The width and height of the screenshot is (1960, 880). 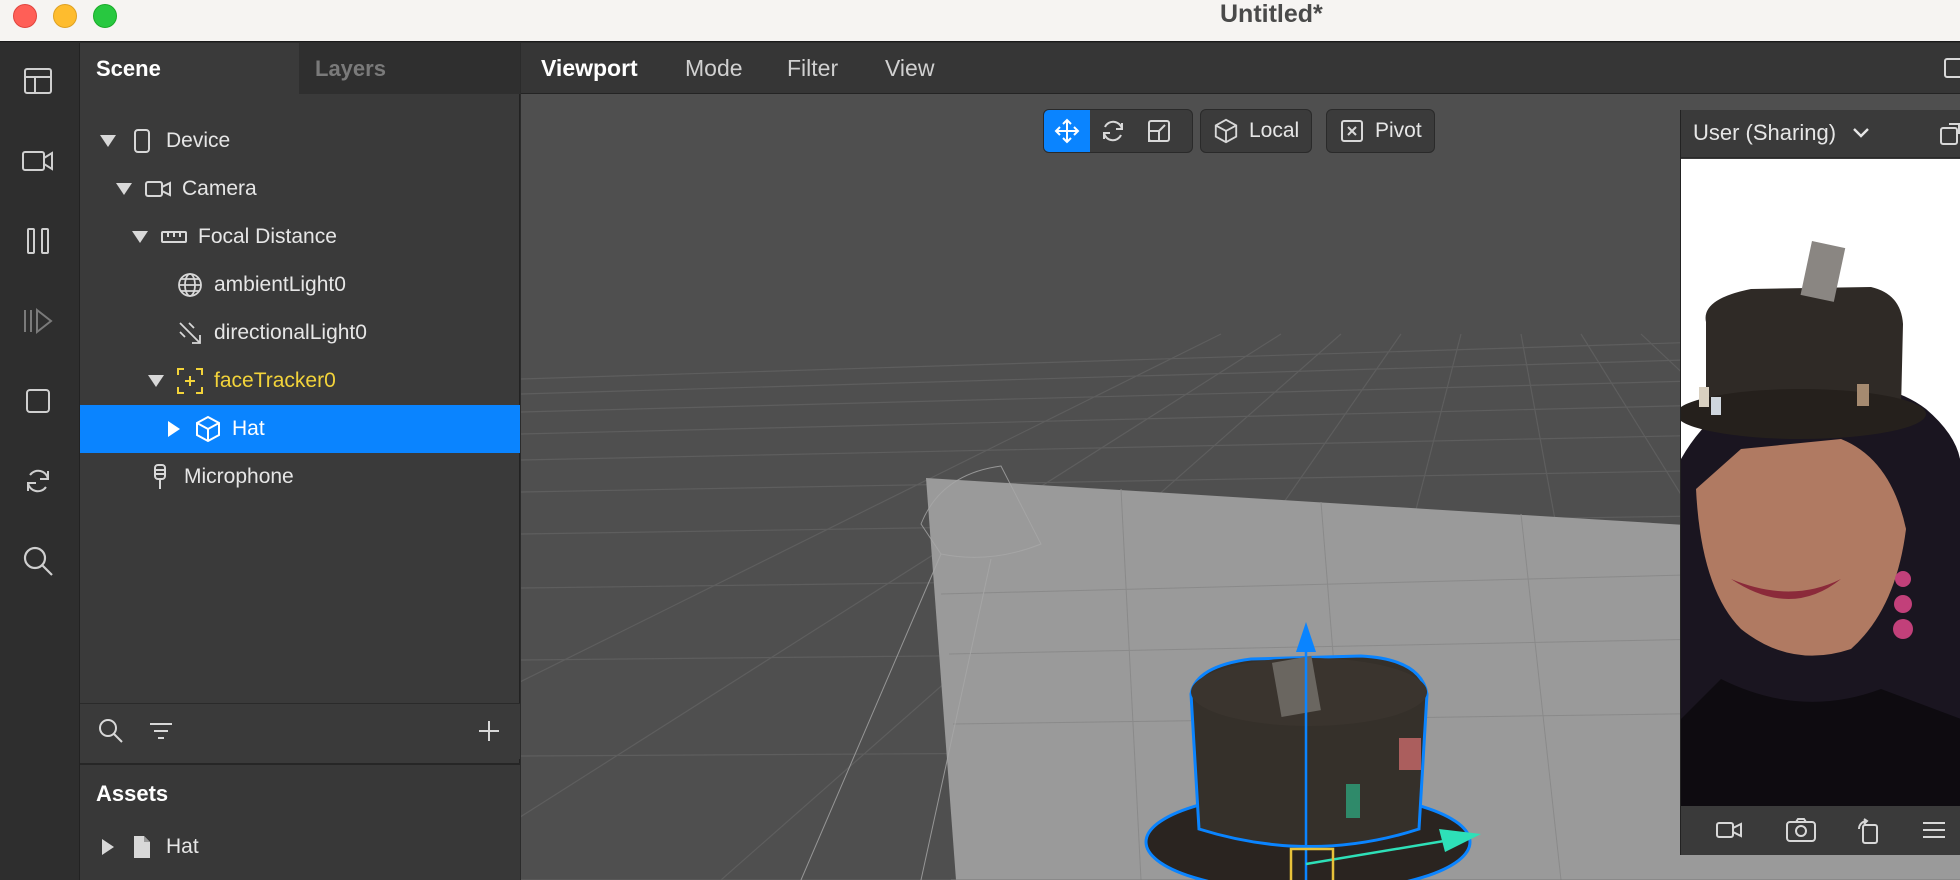 I want to click on step-forward-button, so click(x=38, y=321).